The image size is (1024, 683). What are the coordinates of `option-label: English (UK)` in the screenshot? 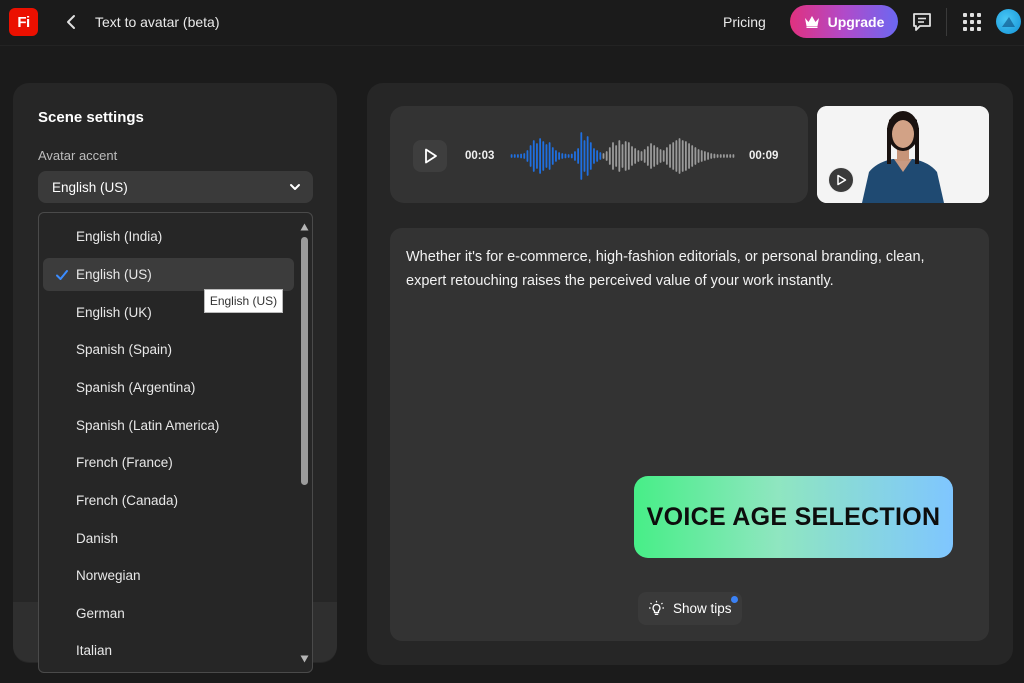 It's located at (114, 312).